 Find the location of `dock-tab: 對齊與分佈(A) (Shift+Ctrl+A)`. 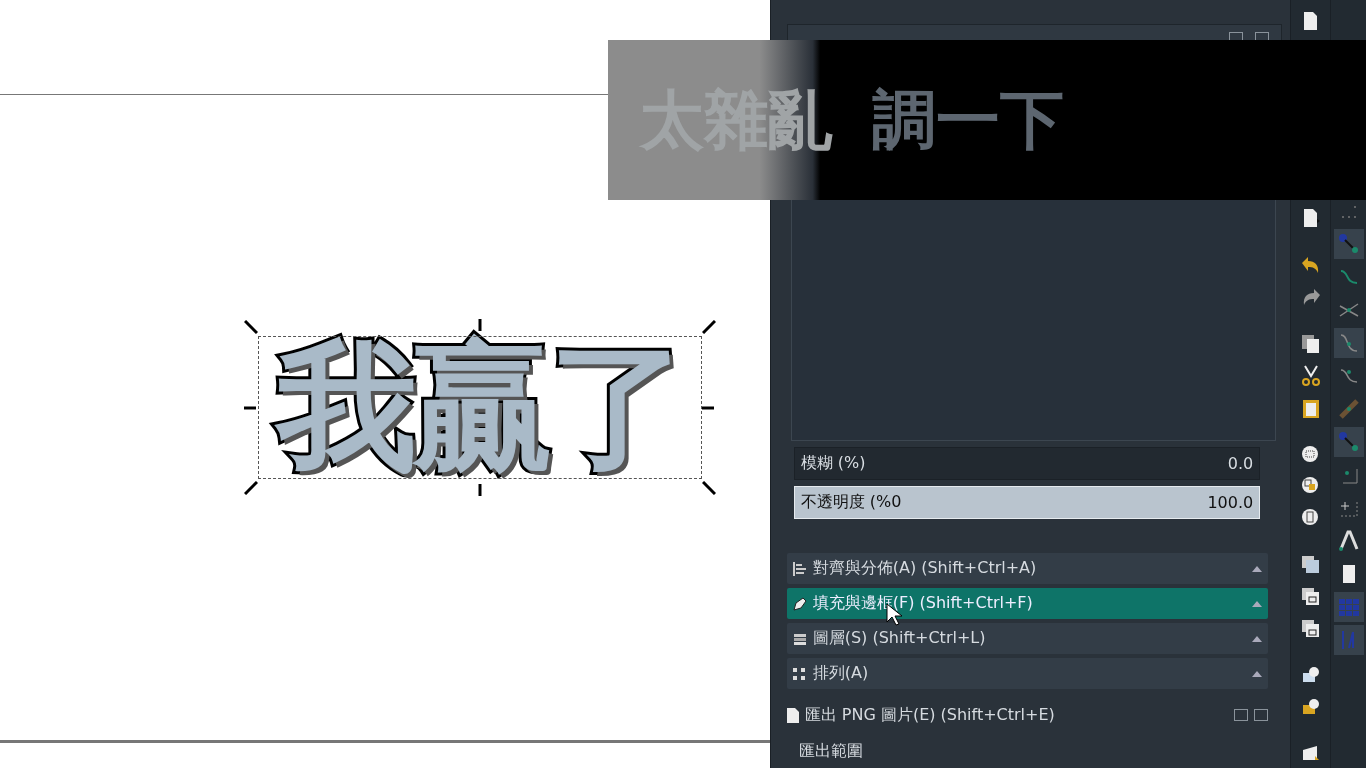

dock-tab: 對齊與分佈(A) (Shift+Ctrl+A) is located at coordinates (1027, 569).